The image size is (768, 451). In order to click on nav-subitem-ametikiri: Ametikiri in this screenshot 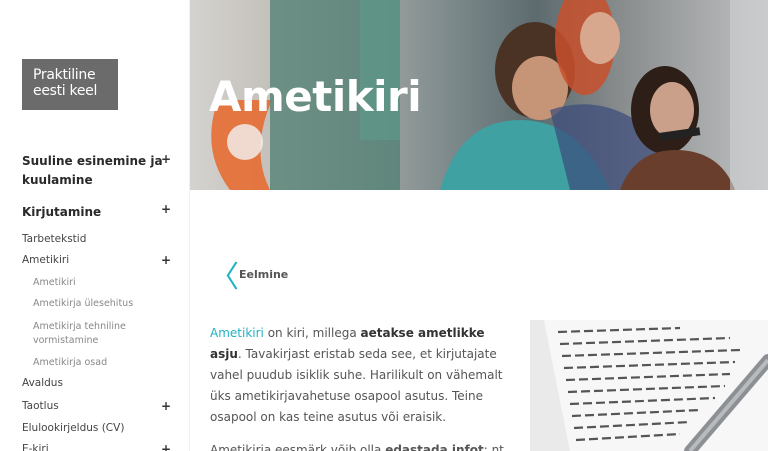, I will do `click(93, 283)`.